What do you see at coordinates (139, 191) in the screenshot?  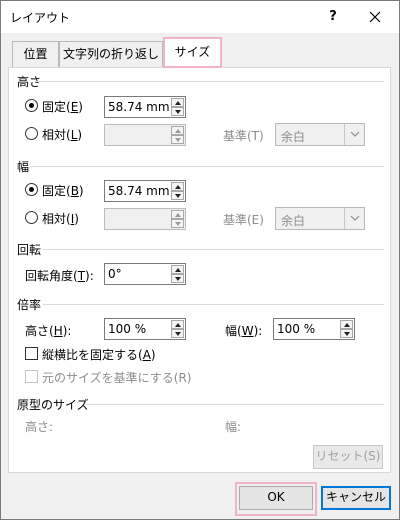 I see `width-absolute-value: 58.74 mm` at bounding box center [139, 191].